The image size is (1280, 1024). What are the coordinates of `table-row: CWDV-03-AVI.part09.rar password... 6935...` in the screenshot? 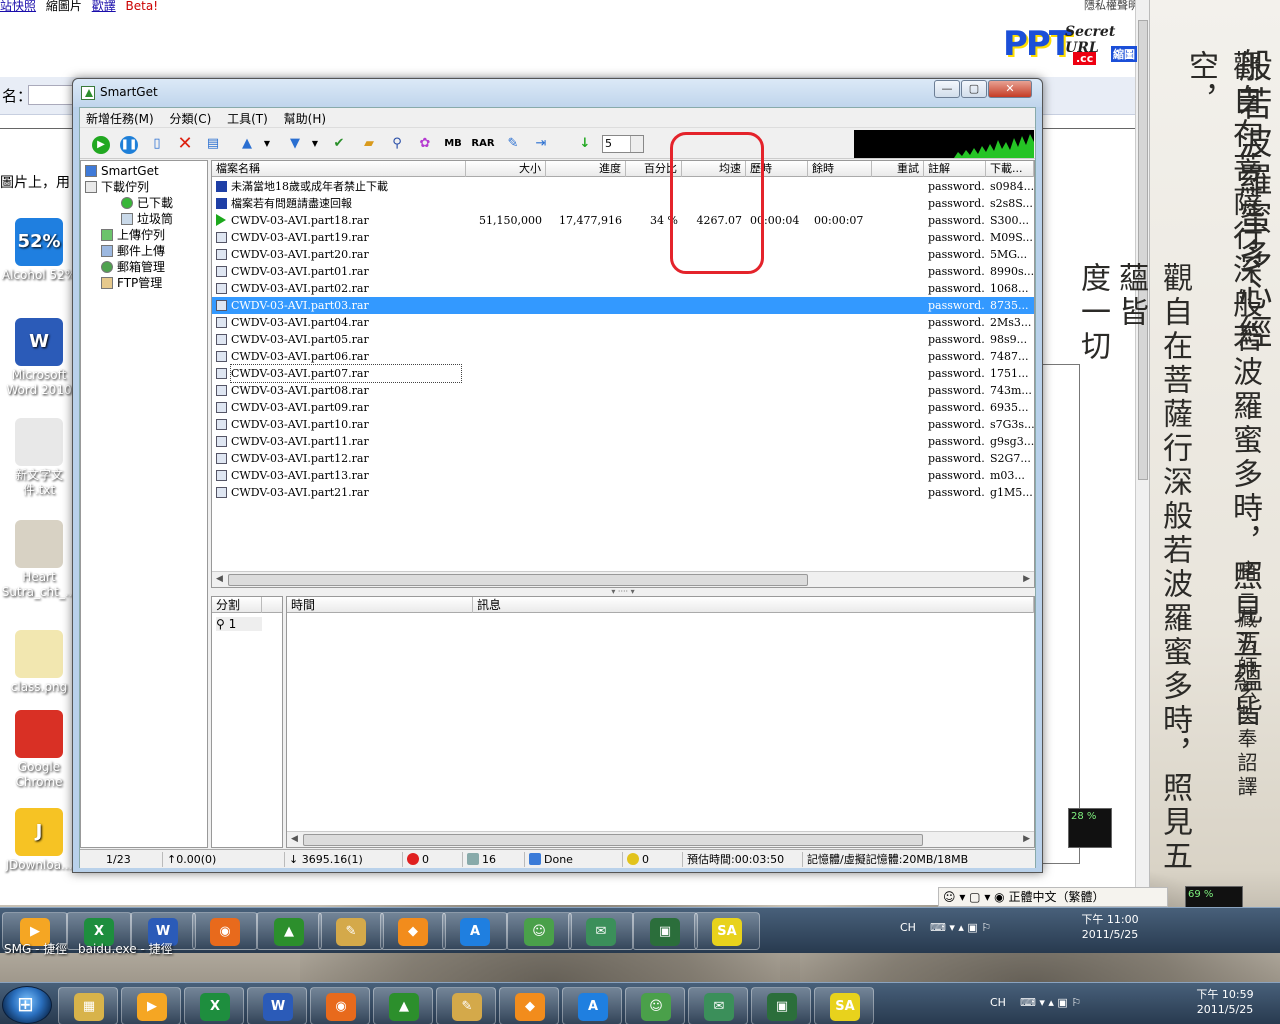 It's located at (623, 407).